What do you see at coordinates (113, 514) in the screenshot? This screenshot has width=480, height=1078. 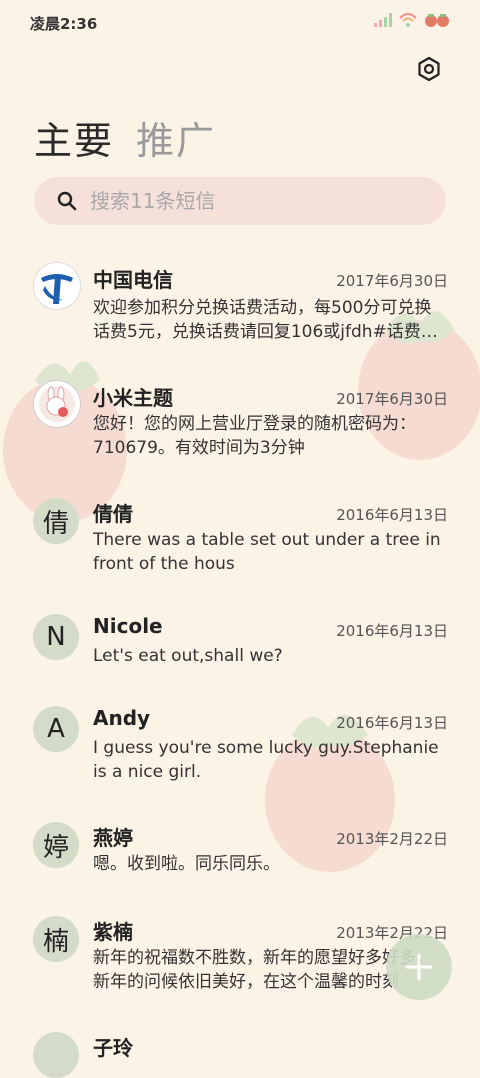 I see `contact-name: 倩倩` at bounding box center [113, 514].